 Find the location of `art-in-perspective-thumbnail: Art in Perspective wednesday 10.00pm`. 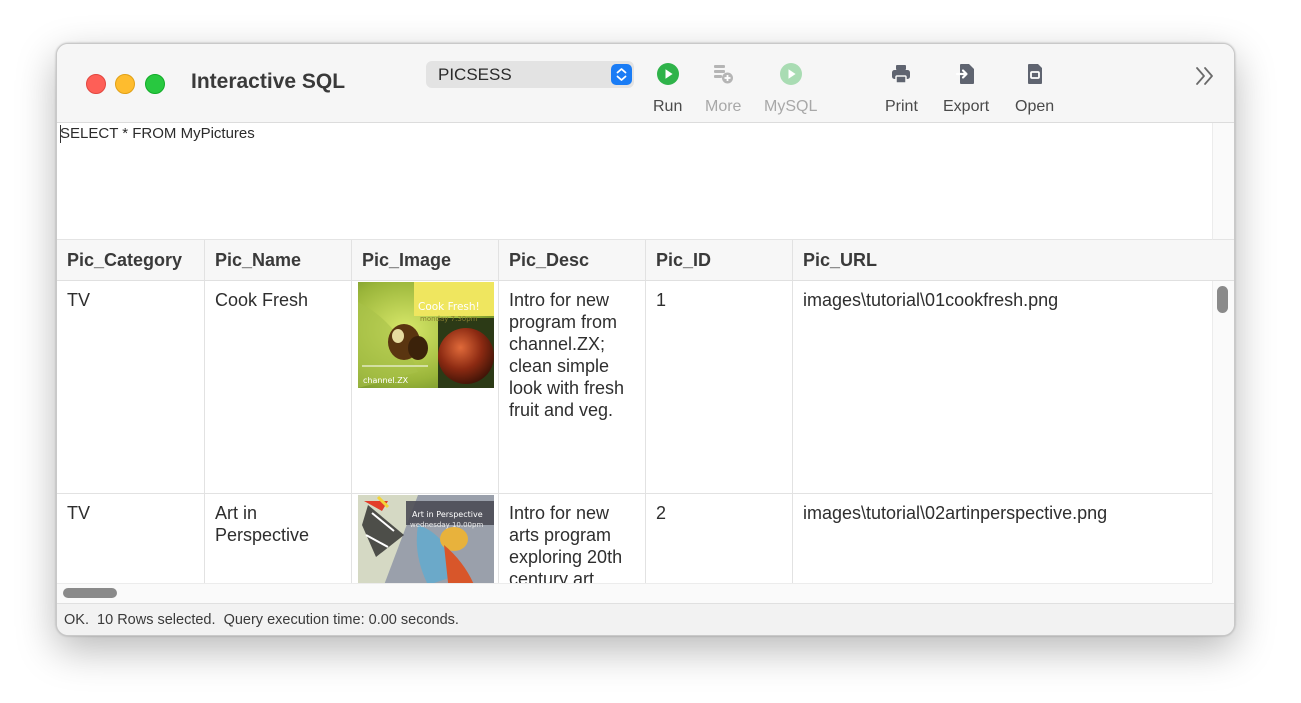

art-in-perspective-thumbnail: Art in Perspective wednesday 10.00pm is located at coordinates (426, 539).